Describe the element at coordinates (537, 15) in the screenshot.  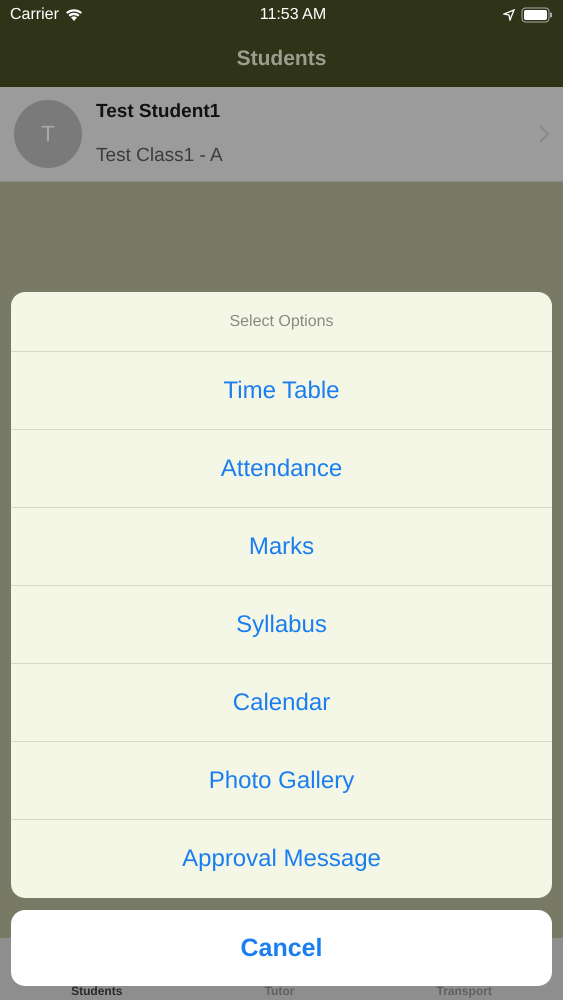
I see `battery-icon` at that location.